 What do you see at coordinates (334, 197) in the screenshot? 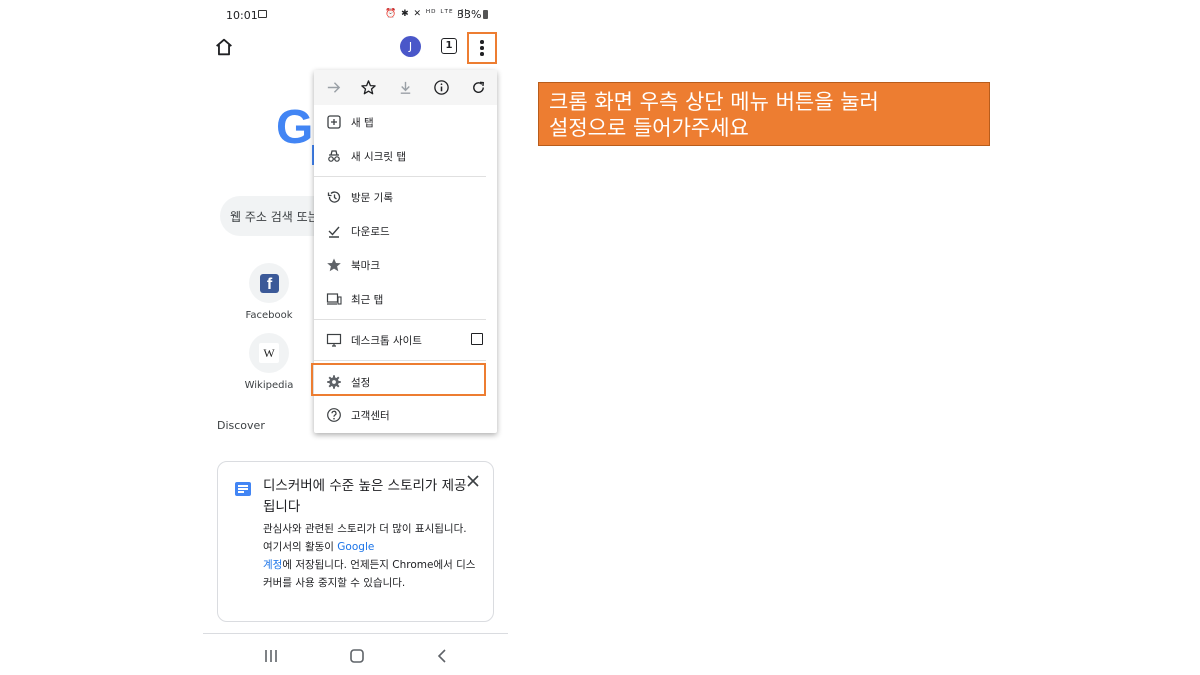
I see `history-icon` at bounding box center [334, 197].